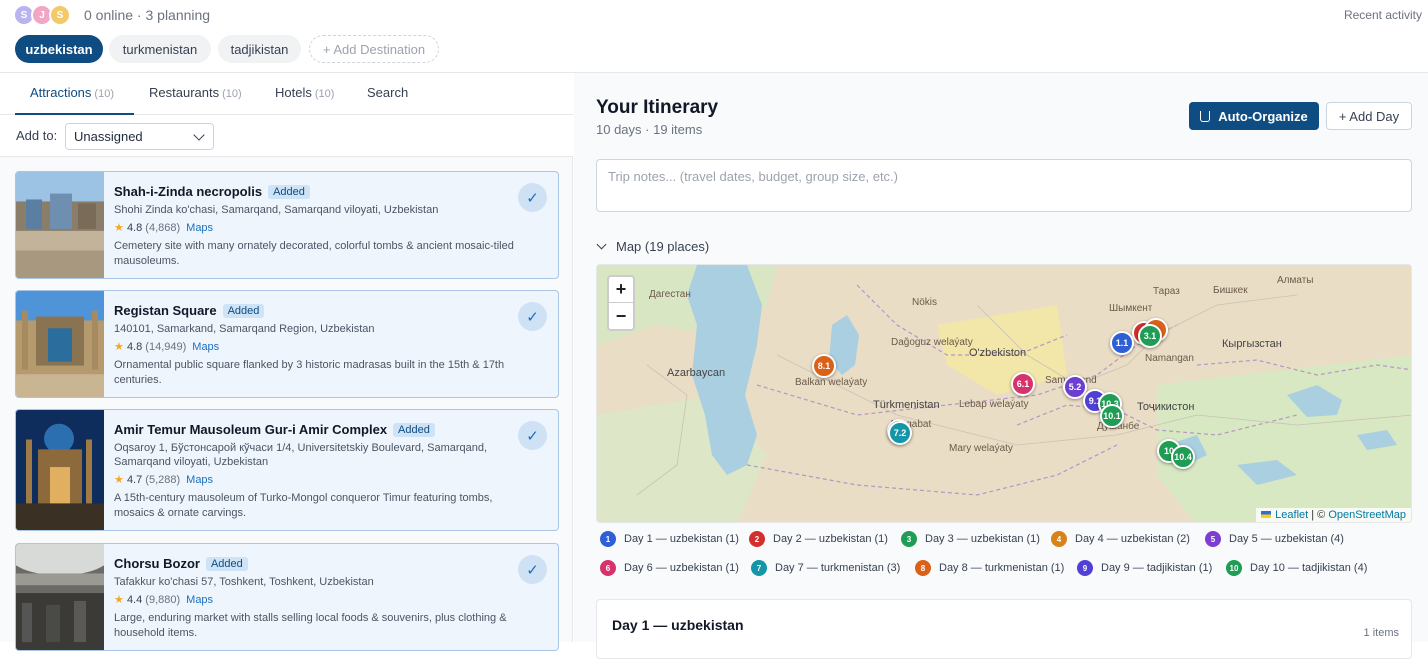 The height and width of the screenshot is (659, 1428). What do you see at coordinates (1205, 116) in the screenshot?
I see `flask-icon` at bounding box center [1205, 116].